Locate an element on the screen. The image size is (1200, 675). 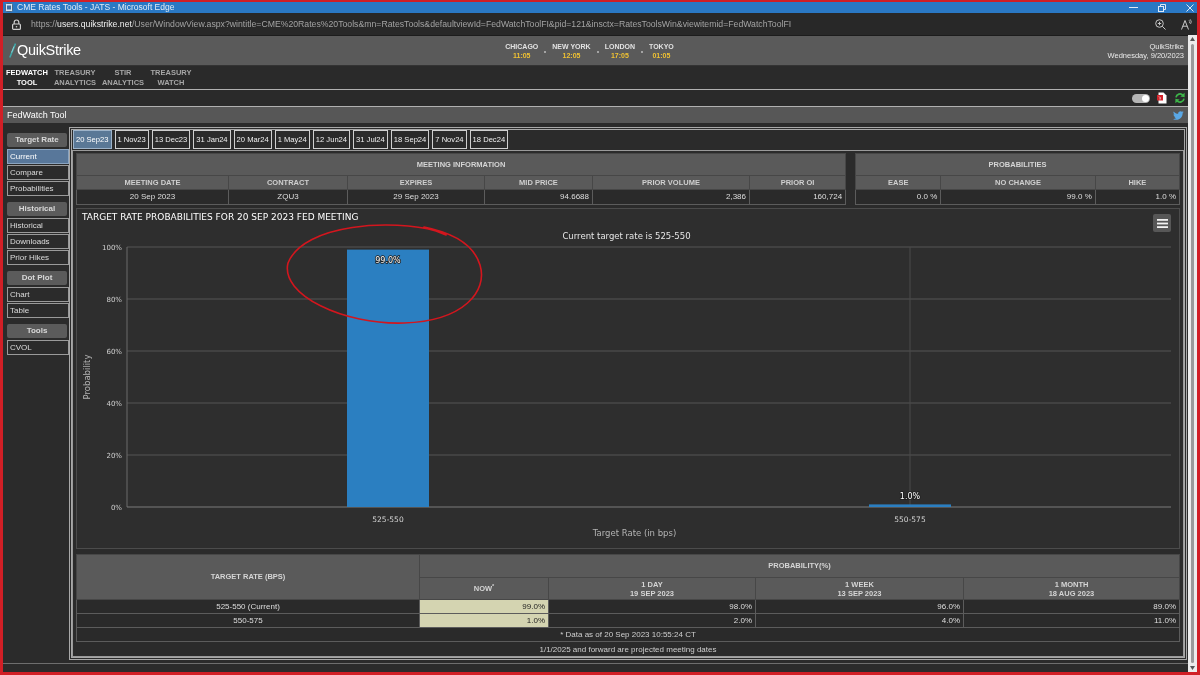
y-axis-title: Probability is located at coordinates (87, 377).